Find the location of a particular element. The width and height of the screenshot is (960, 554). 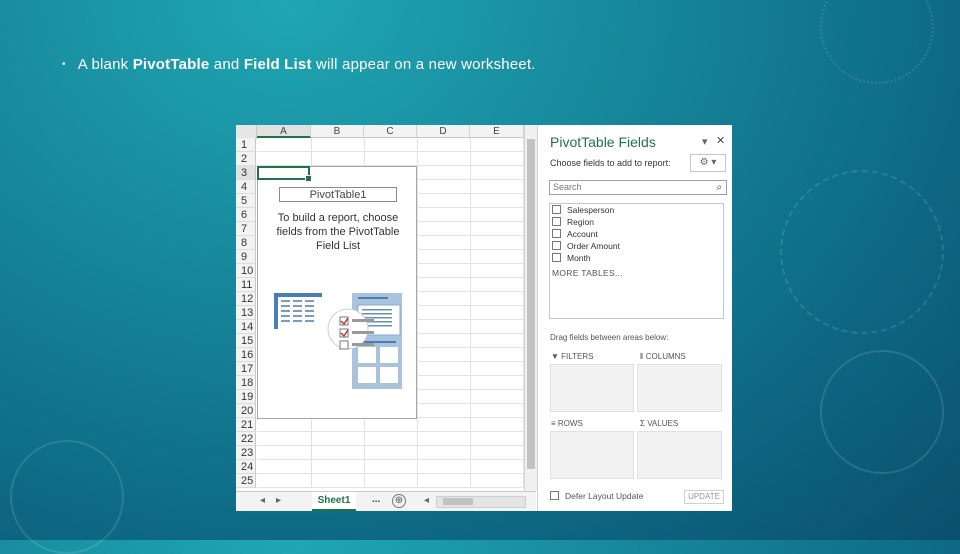

row-header: 12 is located at coordinates (246, 299).